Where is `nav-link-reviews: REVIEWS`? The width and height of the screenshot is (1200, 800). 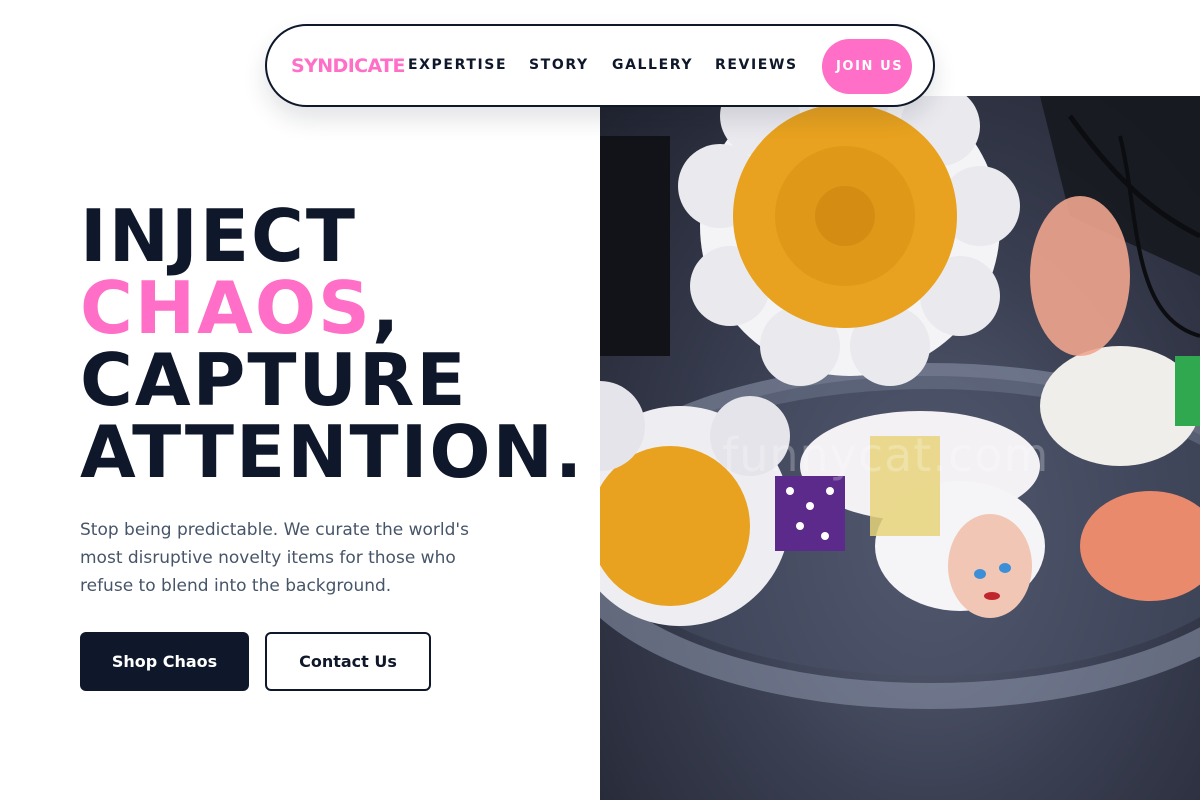
nav-link-reviews: REVIEWS is located at coordinates (756, 65).